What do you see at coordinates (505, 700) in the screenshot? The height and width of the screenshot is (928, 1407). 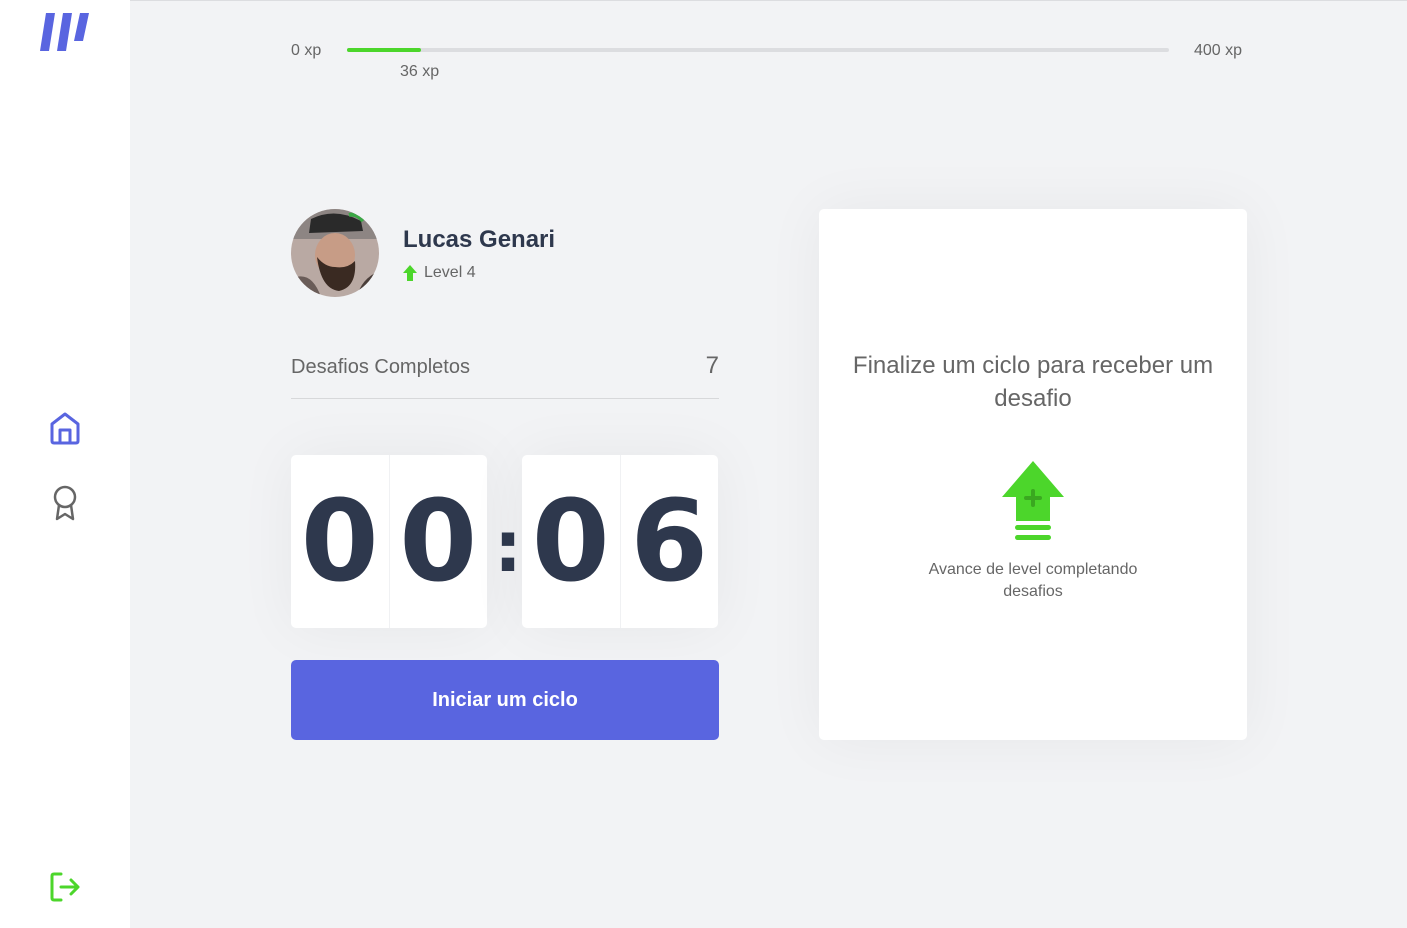 I see `start-cycle-button: Iniciar um ciclo` at bounding box center [505, 700].